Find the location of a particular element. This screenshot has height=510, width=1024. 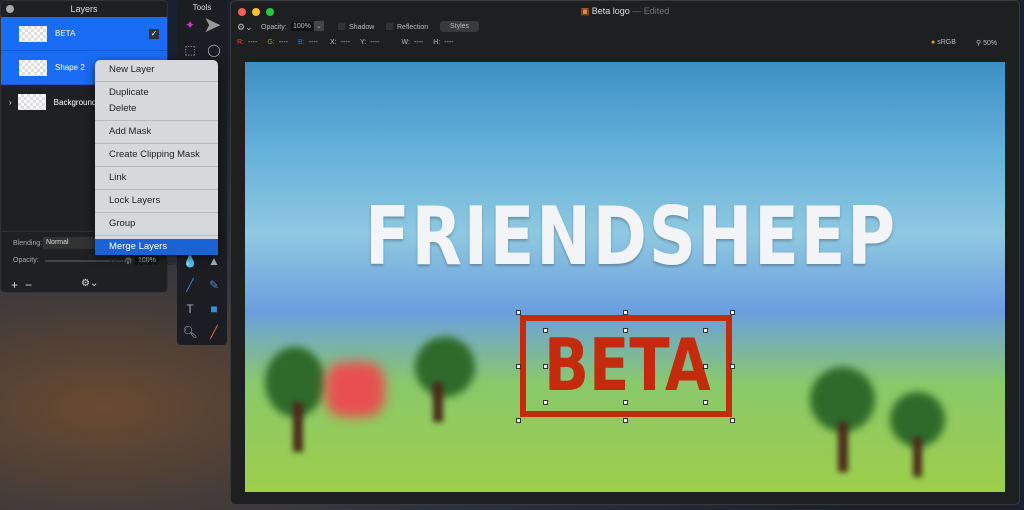

rect-select-icon: ⬚ is located at coordinates (190, 50).